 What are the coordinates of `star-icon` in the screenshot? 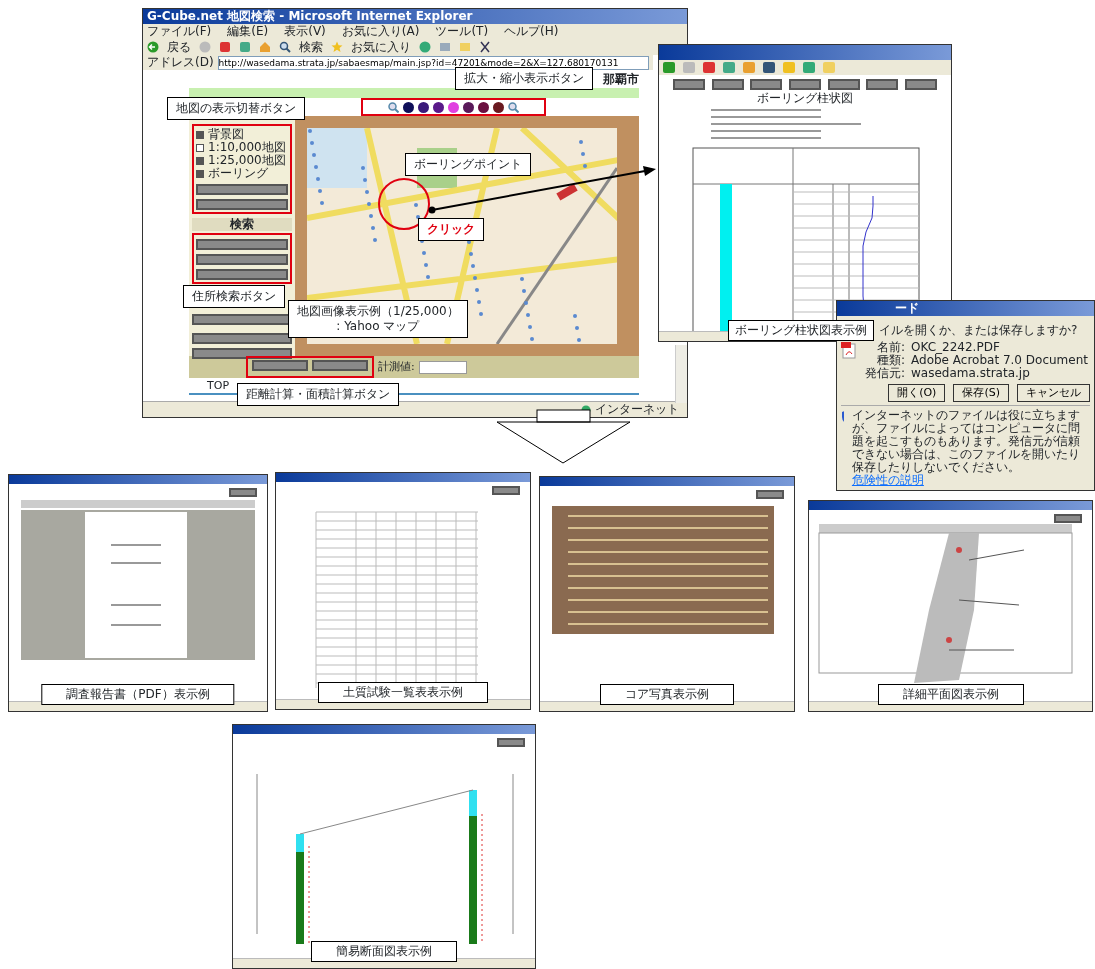 It's located at (337, 47).